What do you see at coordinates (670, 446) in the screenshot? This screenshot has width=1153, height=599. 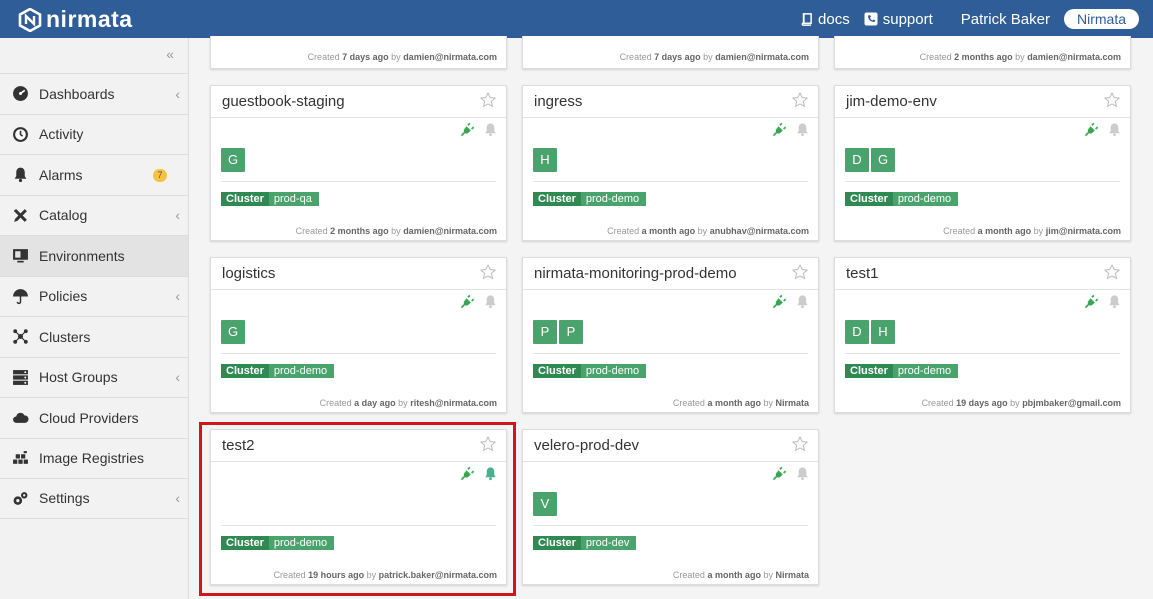 I see `environment-title: velero-prod-dev` at bounding box center [670, 446].